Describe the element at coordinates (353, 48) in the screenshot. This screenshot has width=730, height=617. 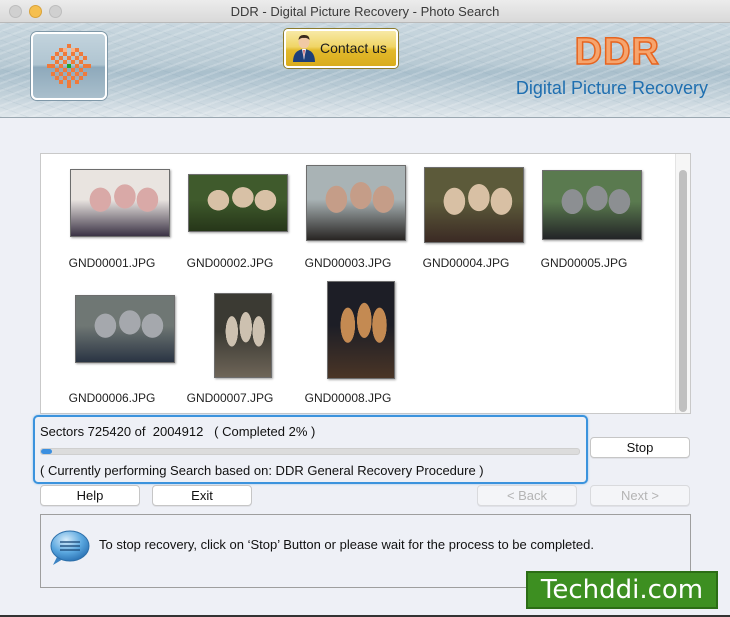
I see `contact-us-label: Contact us` at that location.